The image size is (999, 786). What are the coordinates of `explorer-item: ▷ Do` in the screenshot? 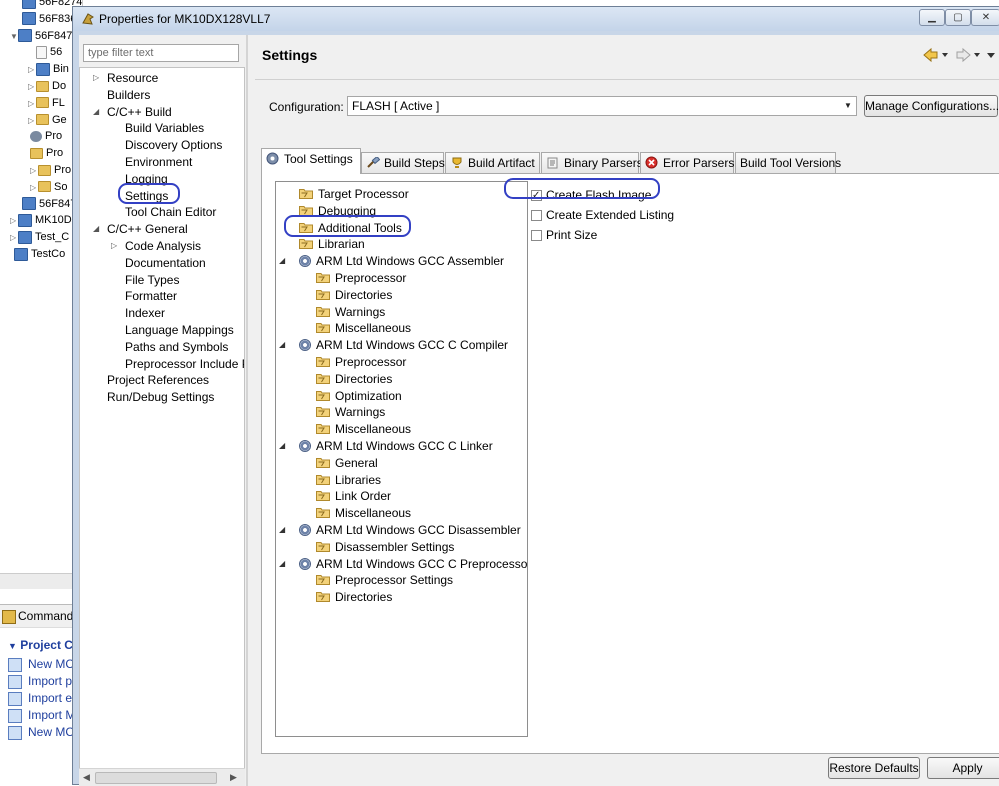 It's located at (47, 86).